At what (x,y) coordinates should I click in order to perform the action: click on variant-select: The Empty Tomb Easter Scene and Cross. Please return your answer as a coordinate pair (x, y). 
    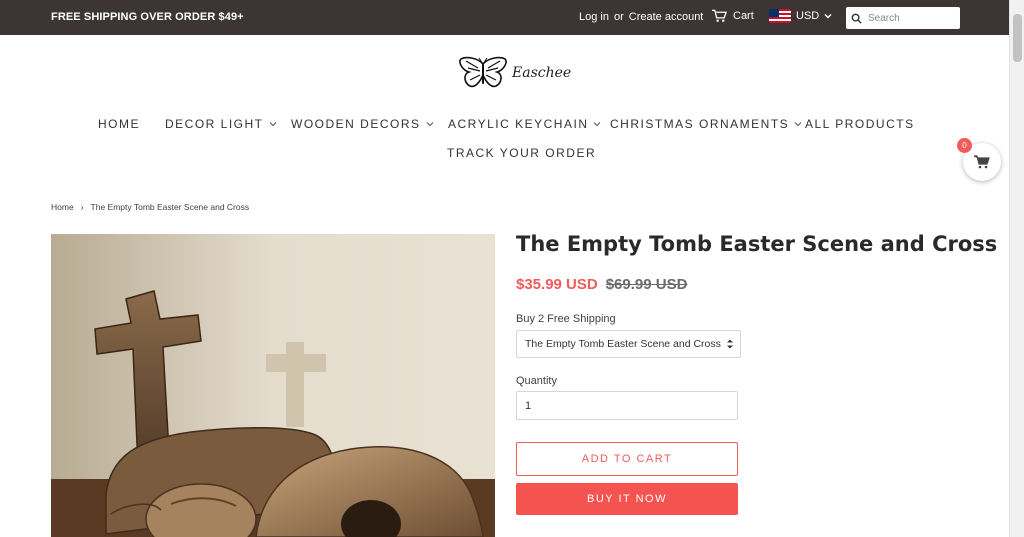
    Looking at the image, I should click on (628, 344).